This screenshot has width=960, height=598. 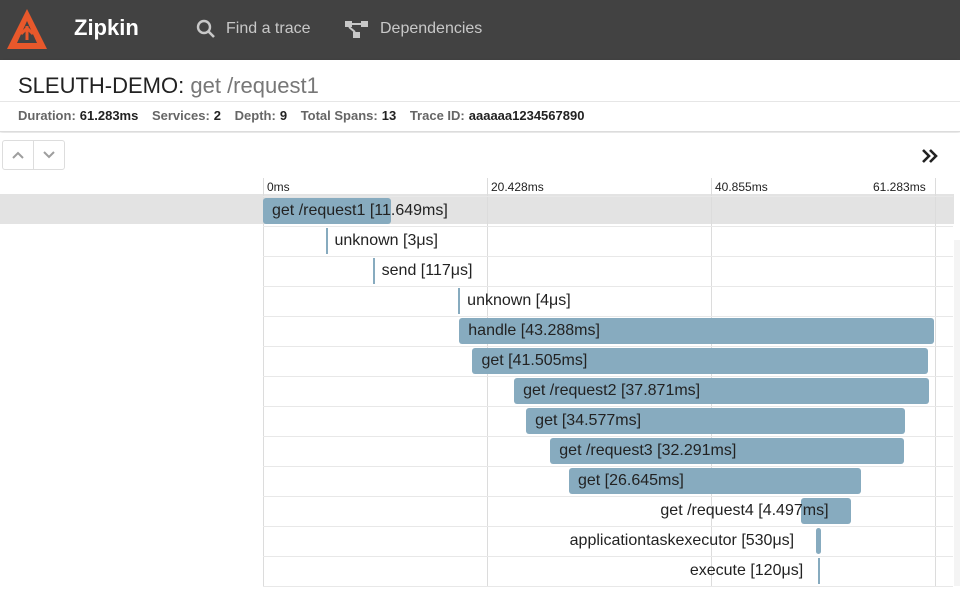 What do you see at coordinates (217, 115) in the screenshot?
I see `services-value: 2` at bounding box center [217, 115].